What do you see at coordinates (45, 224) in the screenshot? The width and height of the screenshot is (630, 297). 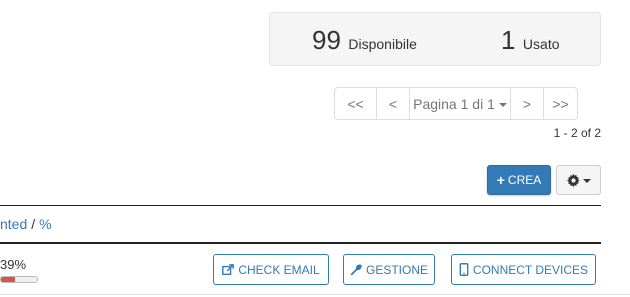 I see `sort-link-percent: %` at bounding box center [45, 224].